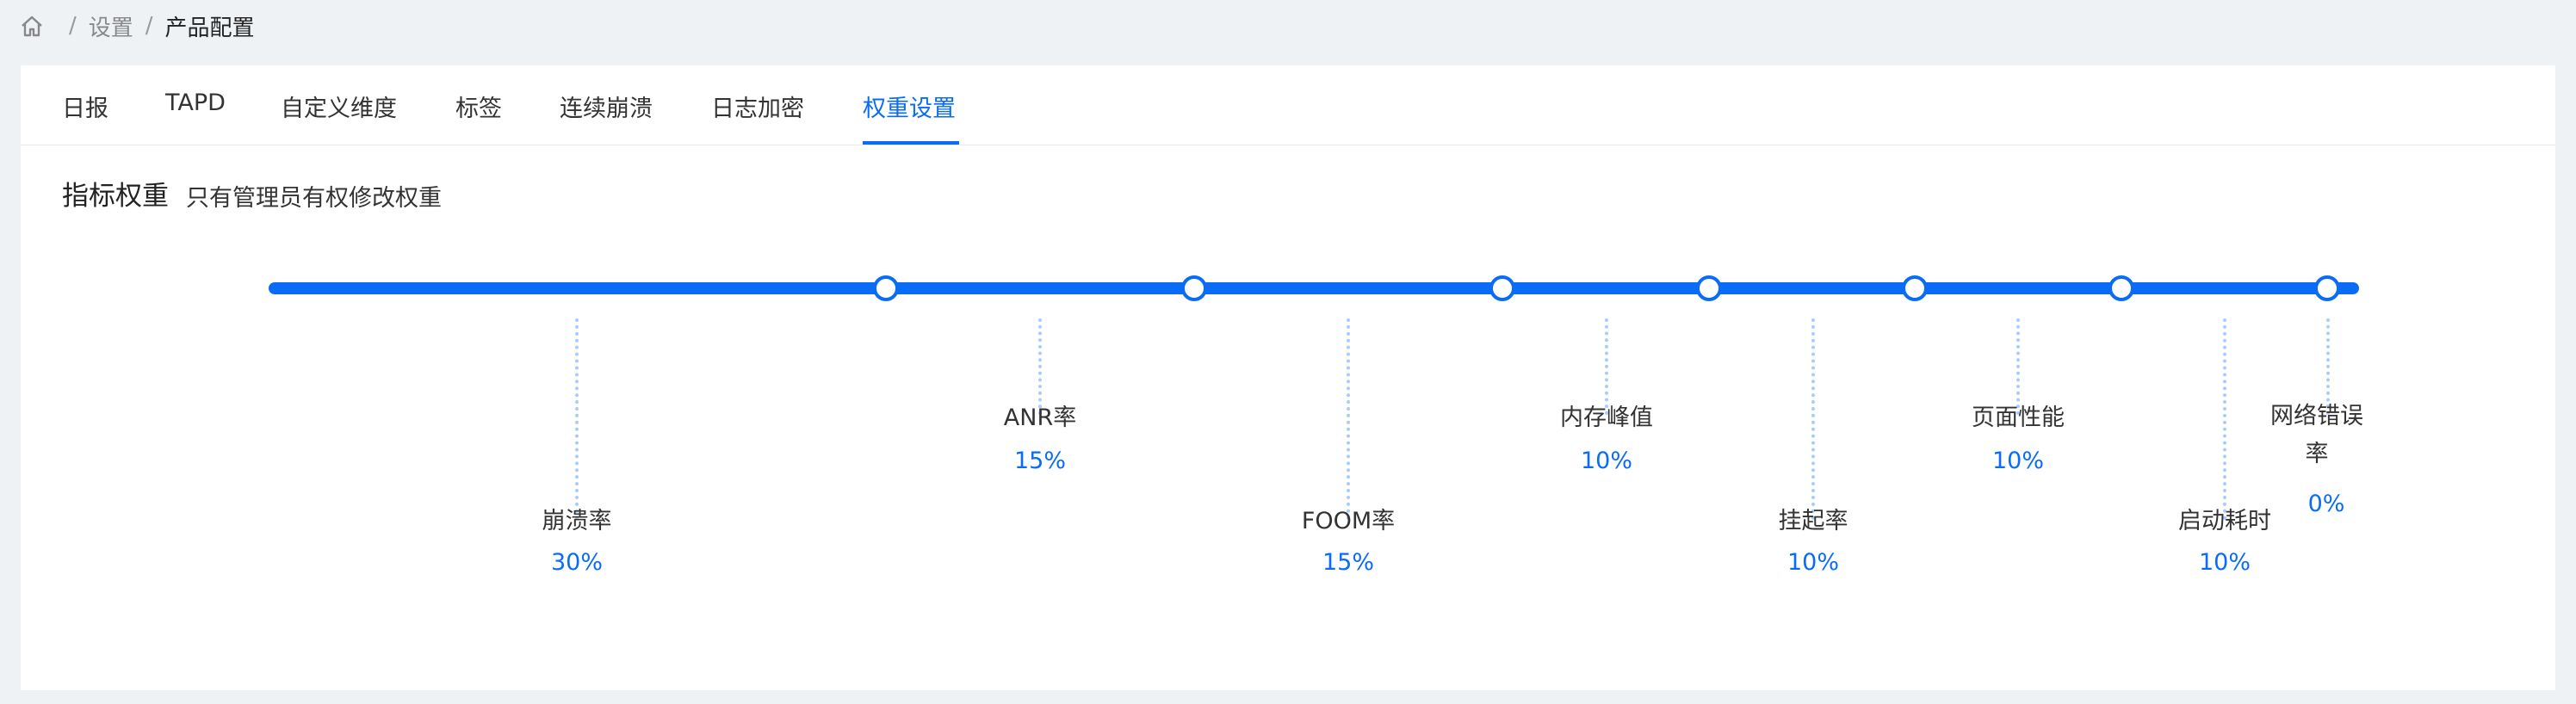 The image size is (2576, 704). I want to click on home-icon, so click(32, 26).